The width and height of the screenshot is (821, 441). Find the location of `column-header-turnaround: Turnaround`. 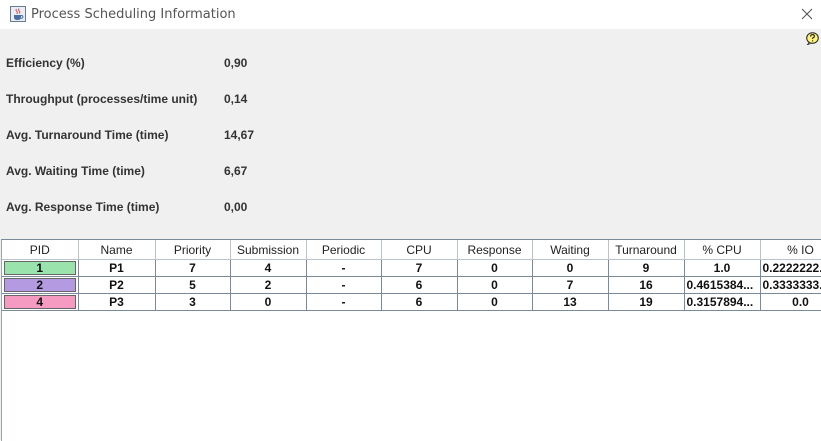

column-header-turnaround: Turnaround is located at coordinates (646, 250).